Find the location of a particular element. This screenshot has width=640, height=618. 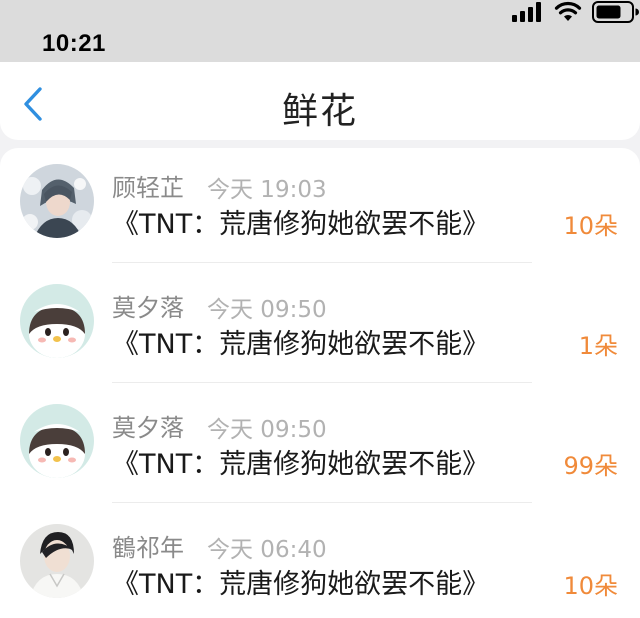

nav-bar: 鲜花 is located at coordinates (320, 101).